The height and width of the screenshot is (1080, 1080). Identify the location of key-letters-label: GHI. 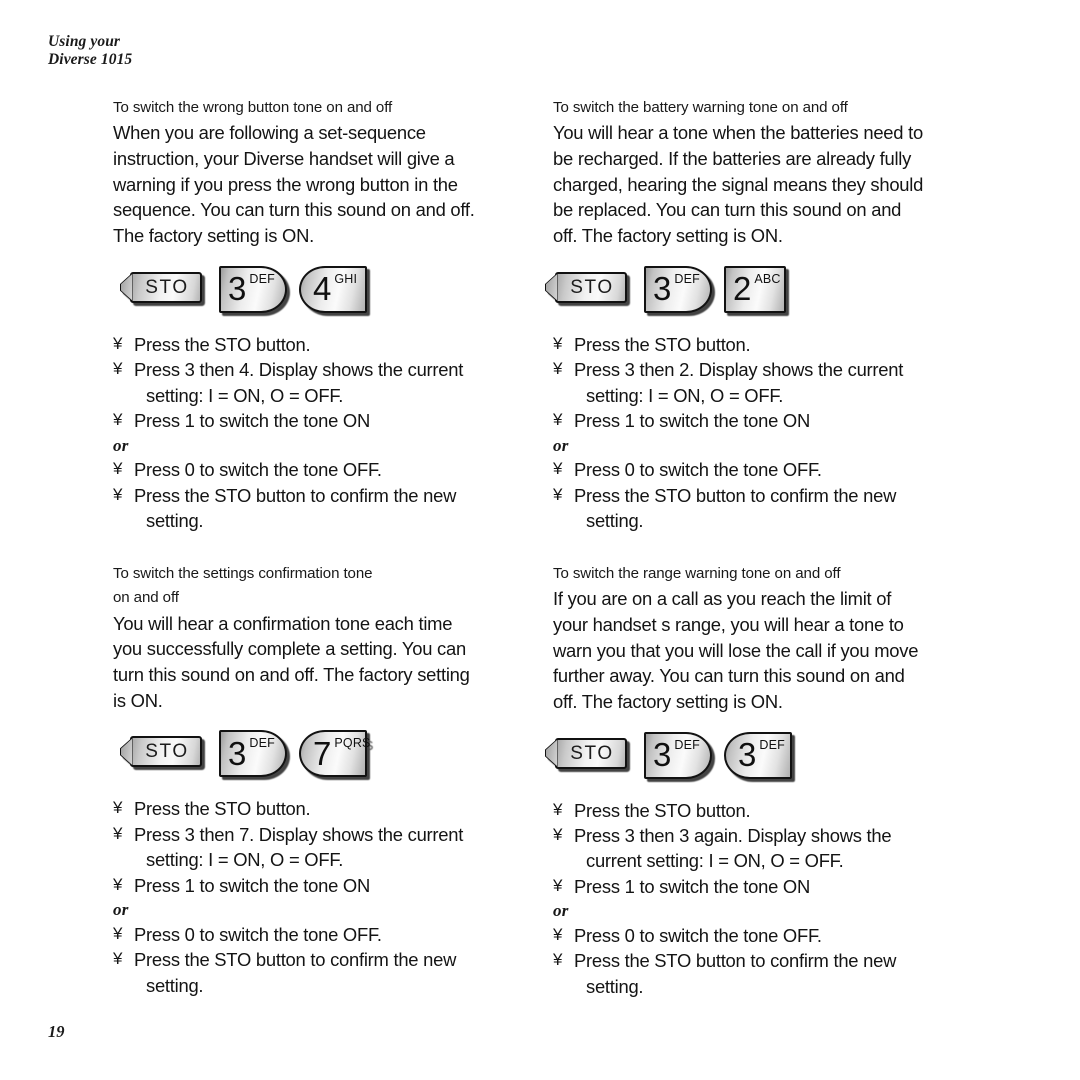
(346, 278).